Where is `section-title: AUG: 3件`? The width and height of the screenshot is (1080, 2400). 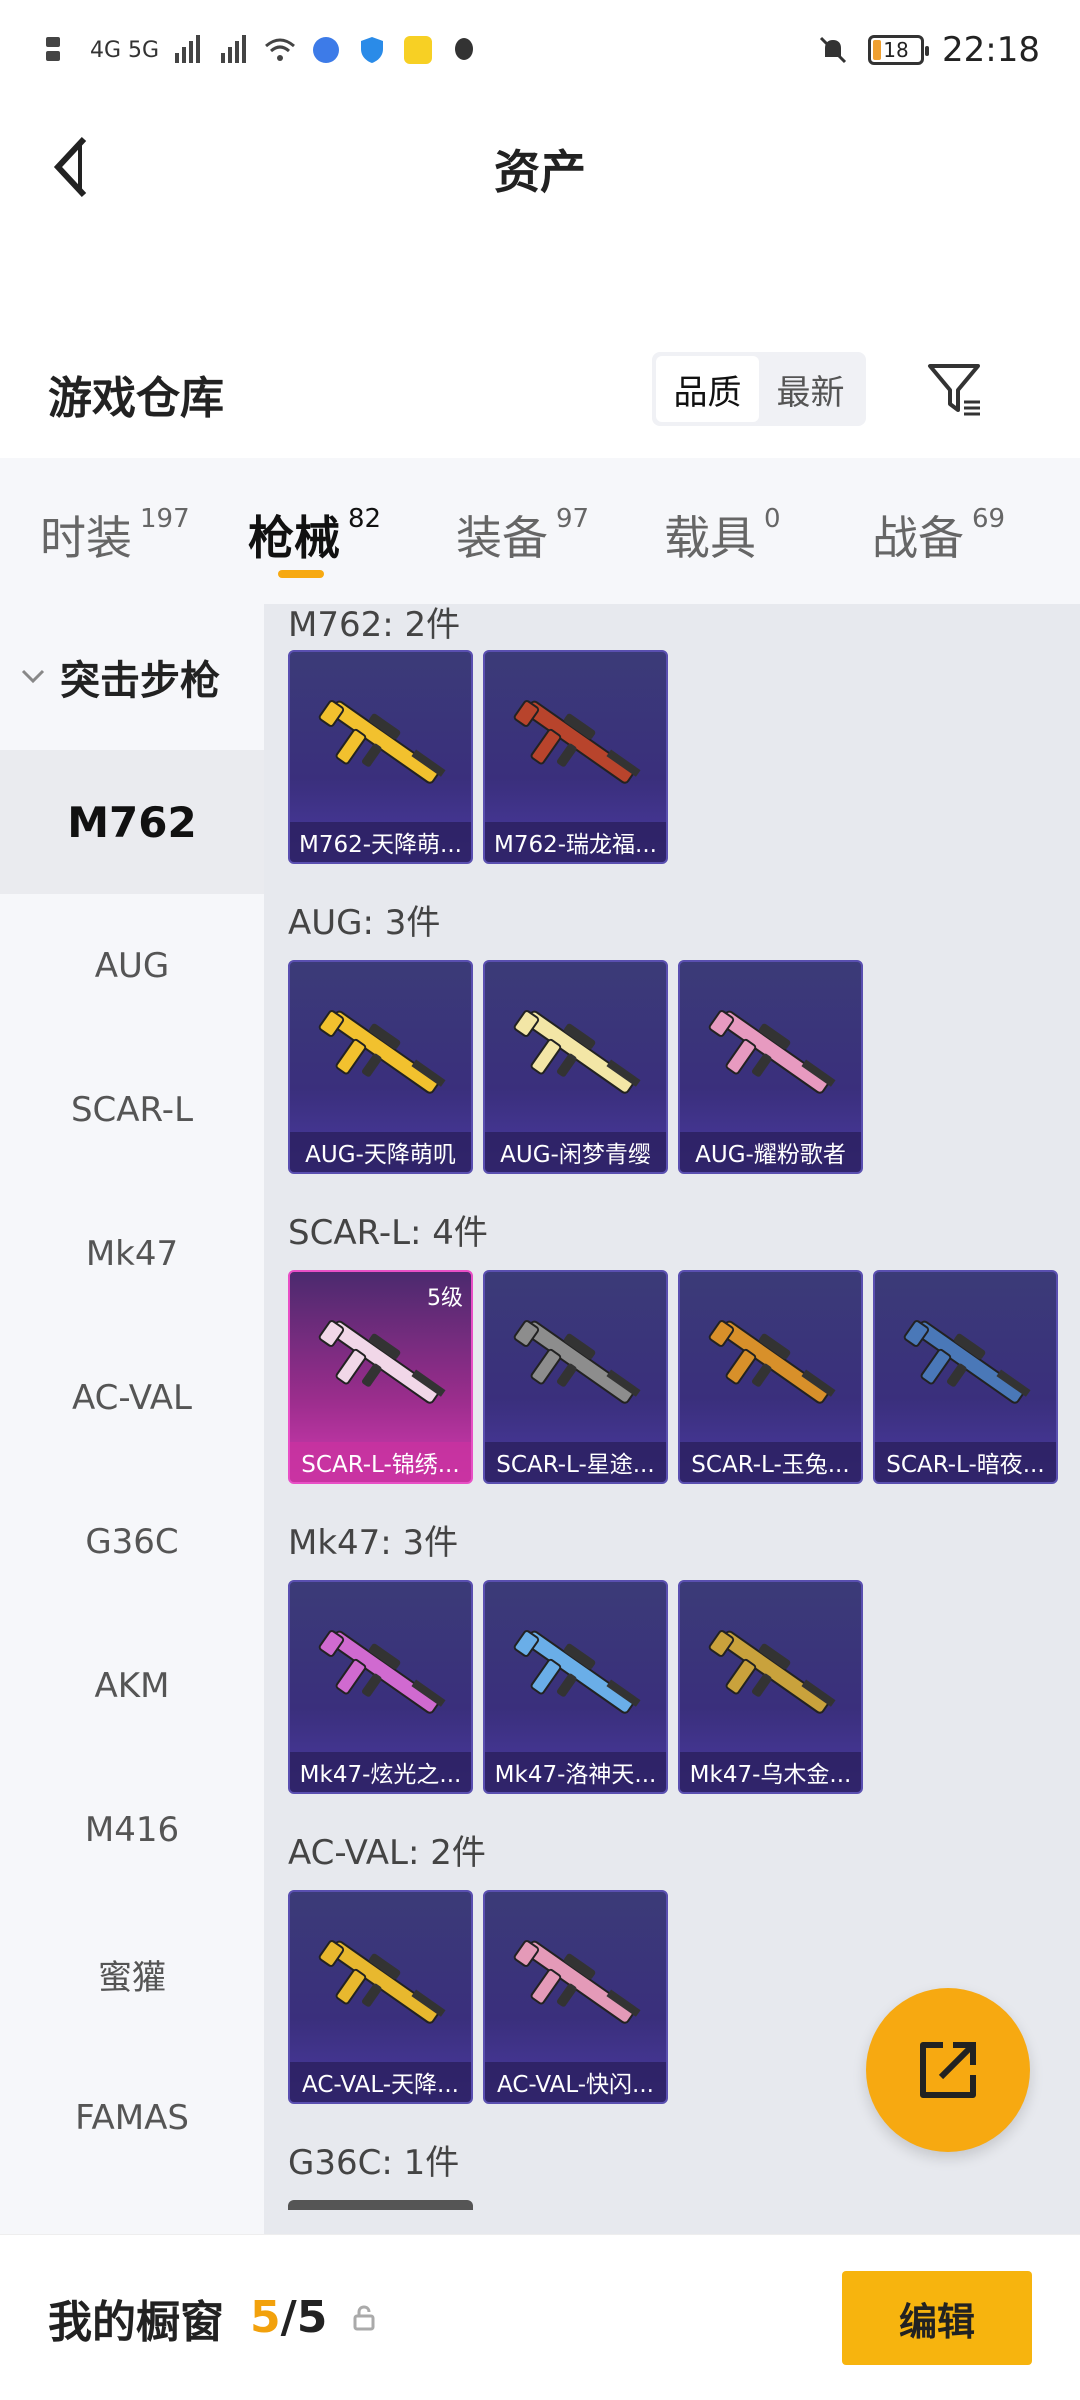 section-title: AUG: 3件 is located at coordinates (364, 922).